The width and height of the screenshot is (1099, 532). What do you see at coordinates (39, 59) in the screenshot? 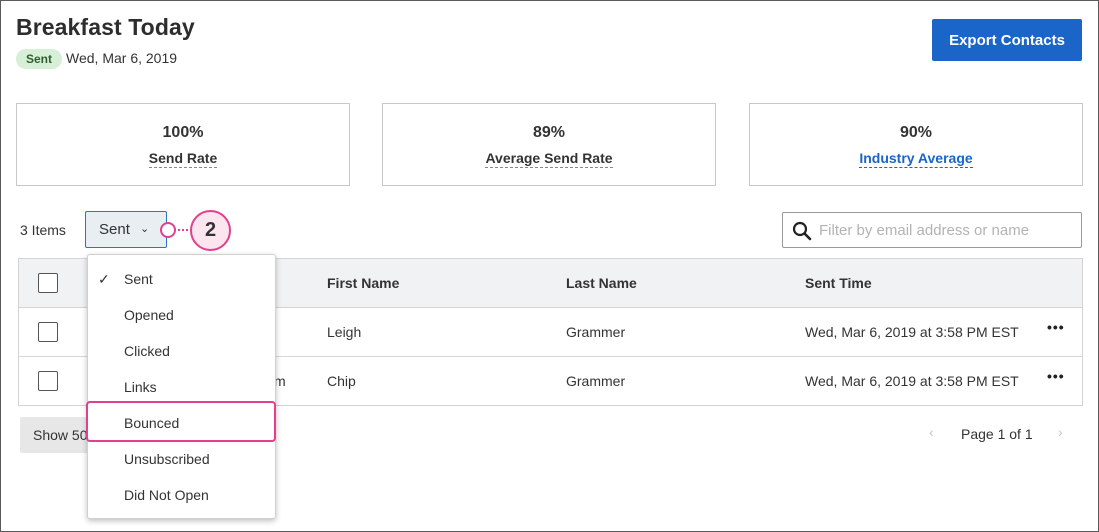
I see `status-badge: Sent` at bounding box center [39, 59].